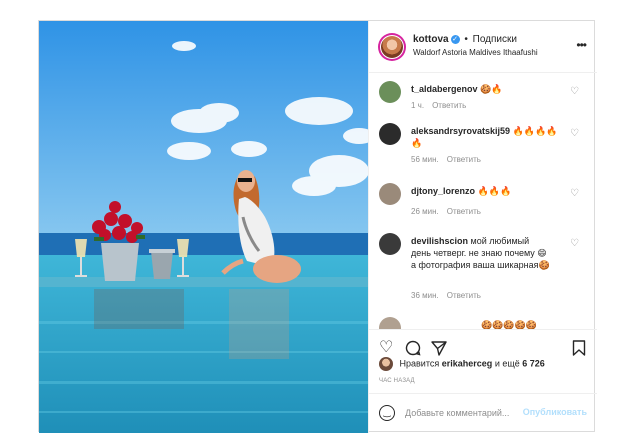 This screenshot has width=620, height=440. Describe the element at coordinates (425, 159) in the screenshot. I see `comment-time: 56 мин.` at that location.